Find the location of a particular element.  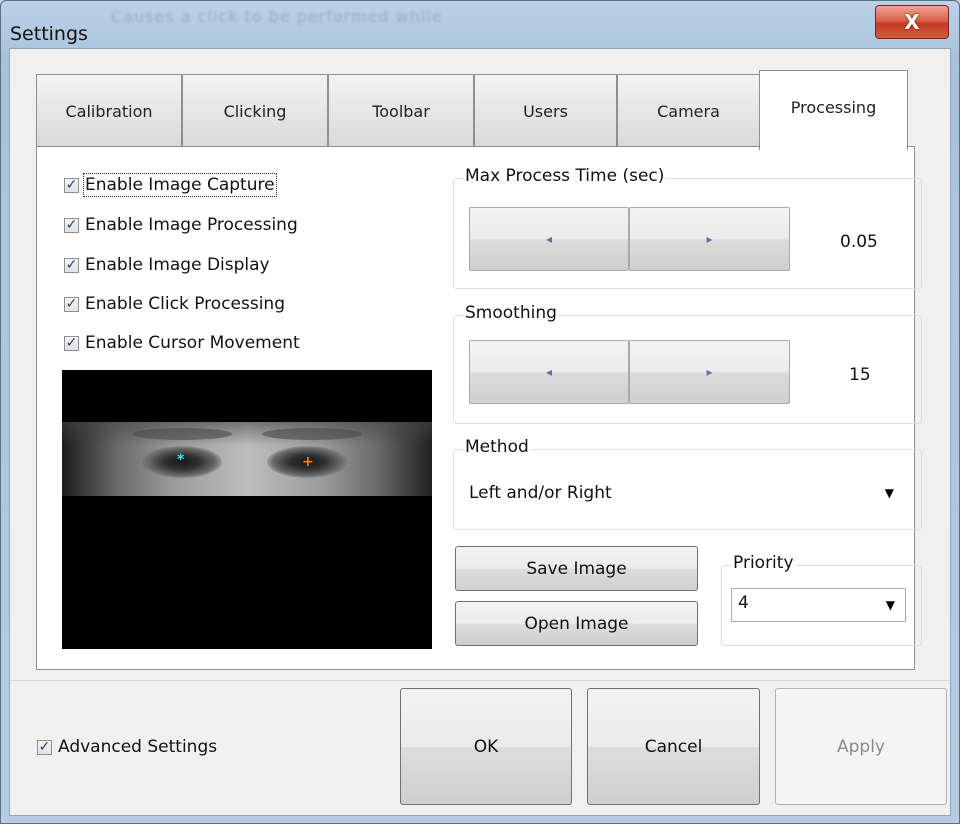

enable-image-processing-checkbox: ✓ Enable Image Processing is located at coordinates (181, 225).